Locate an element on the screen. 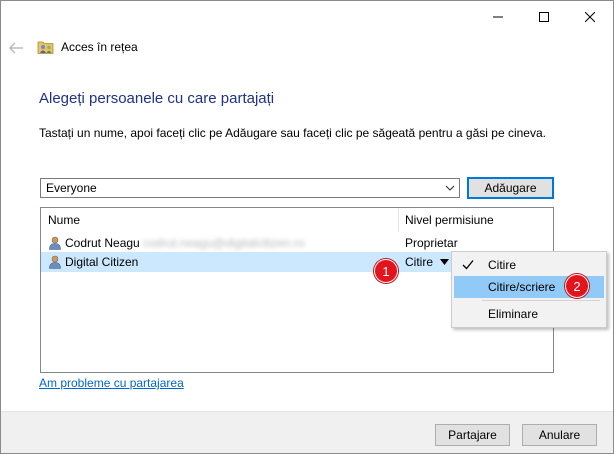 This screenshot has height=454, width=614. help-link: Am probleme cu partajarea is located at coordinates (111, 383).